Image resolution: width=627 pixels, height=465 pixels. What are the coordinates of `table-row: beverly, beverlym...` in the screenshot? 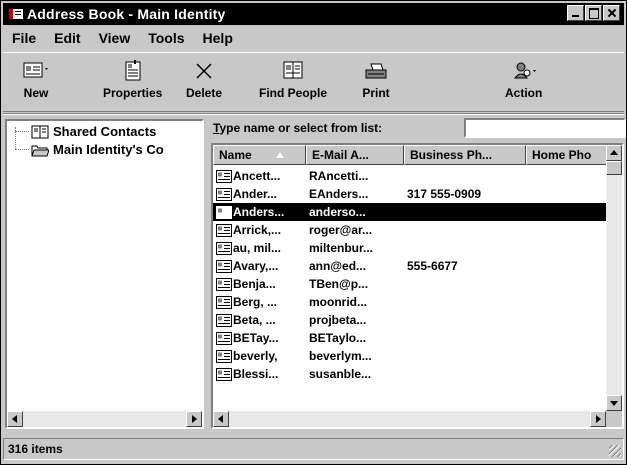 It's located at (409, 356).